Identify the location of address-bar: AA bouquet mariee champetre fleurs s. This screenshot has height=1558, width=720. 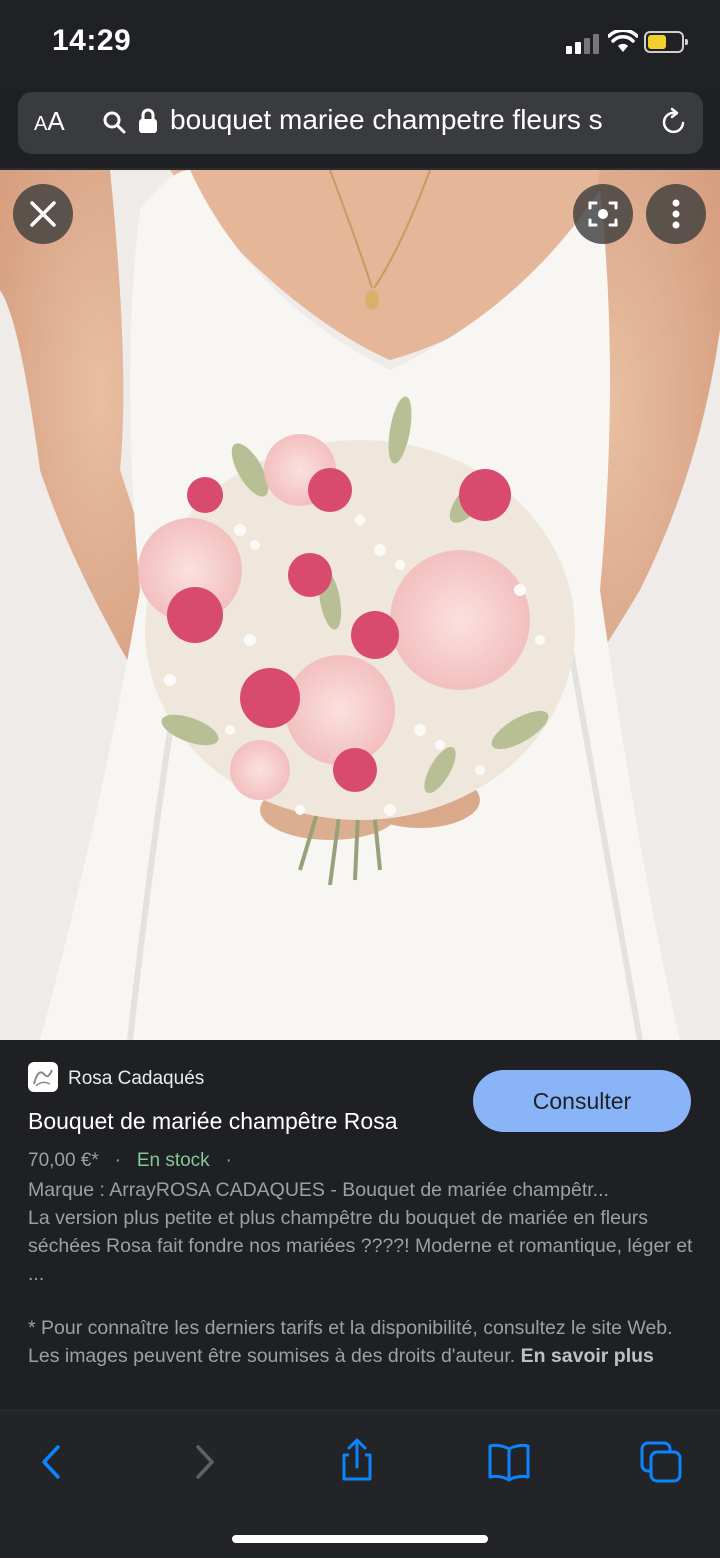
(360, 123).